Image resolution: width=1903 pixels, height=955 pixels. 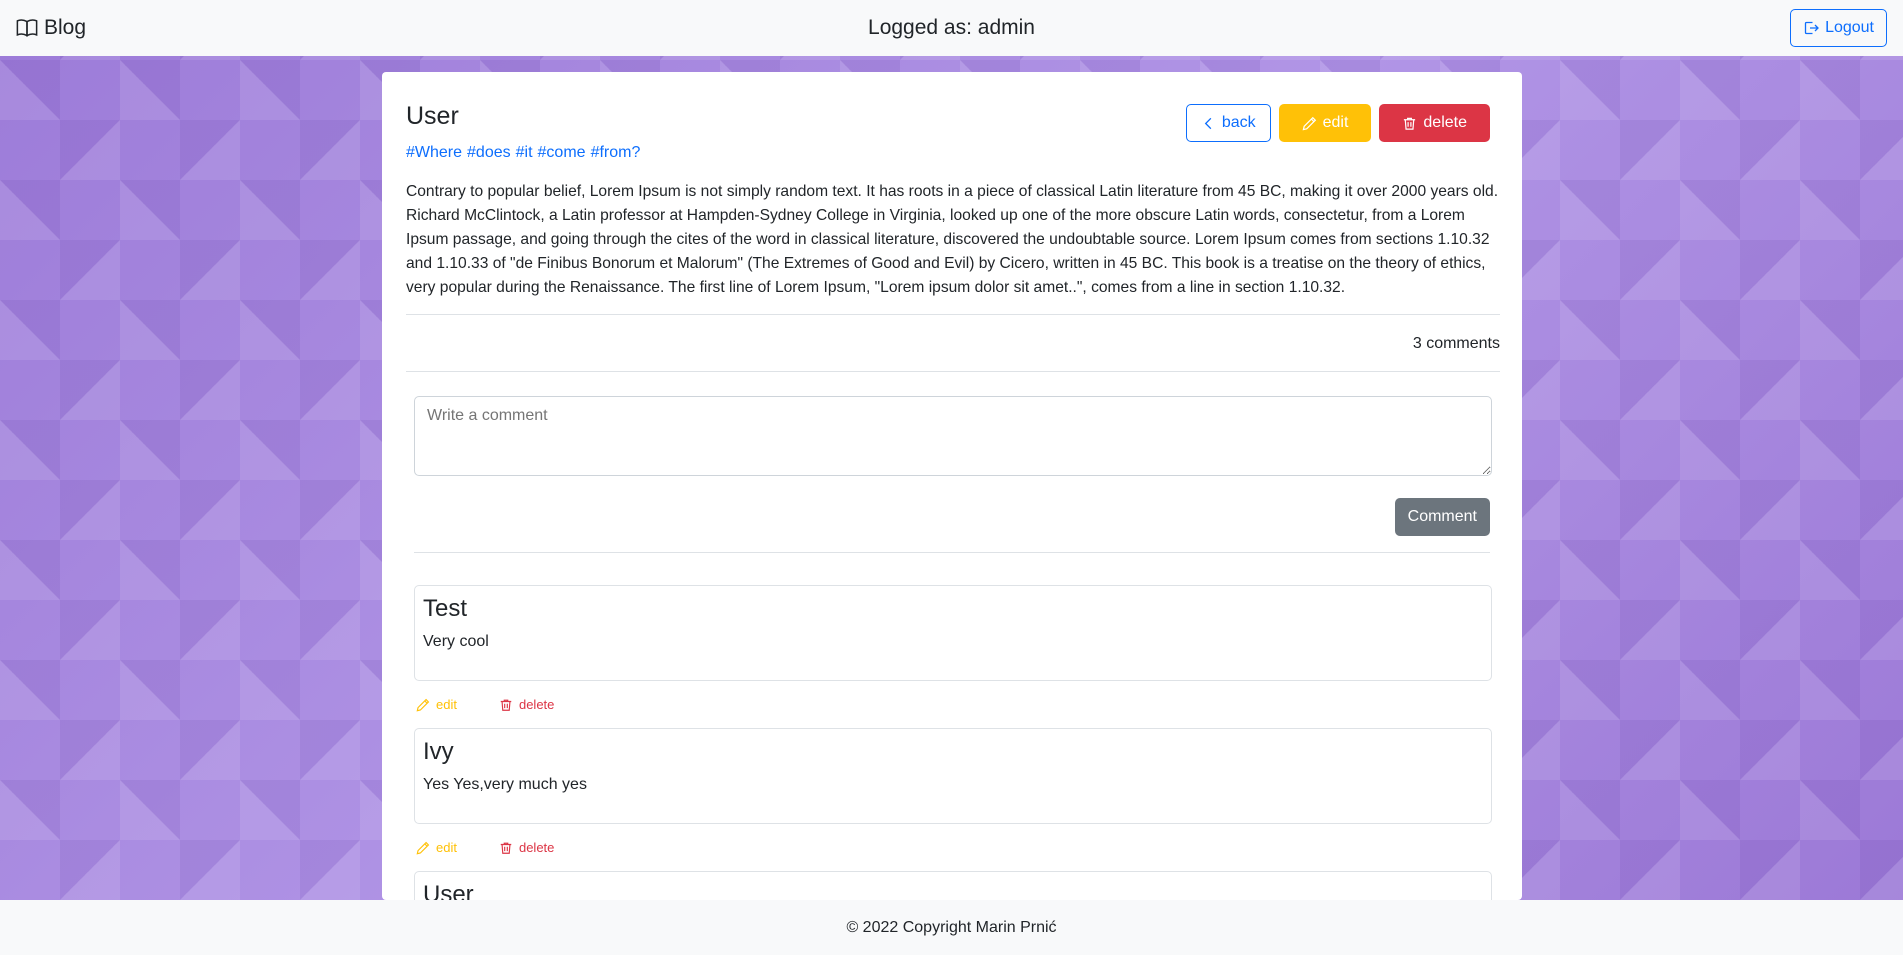 I want to click on post-title: User, so click(x=432, y=116).